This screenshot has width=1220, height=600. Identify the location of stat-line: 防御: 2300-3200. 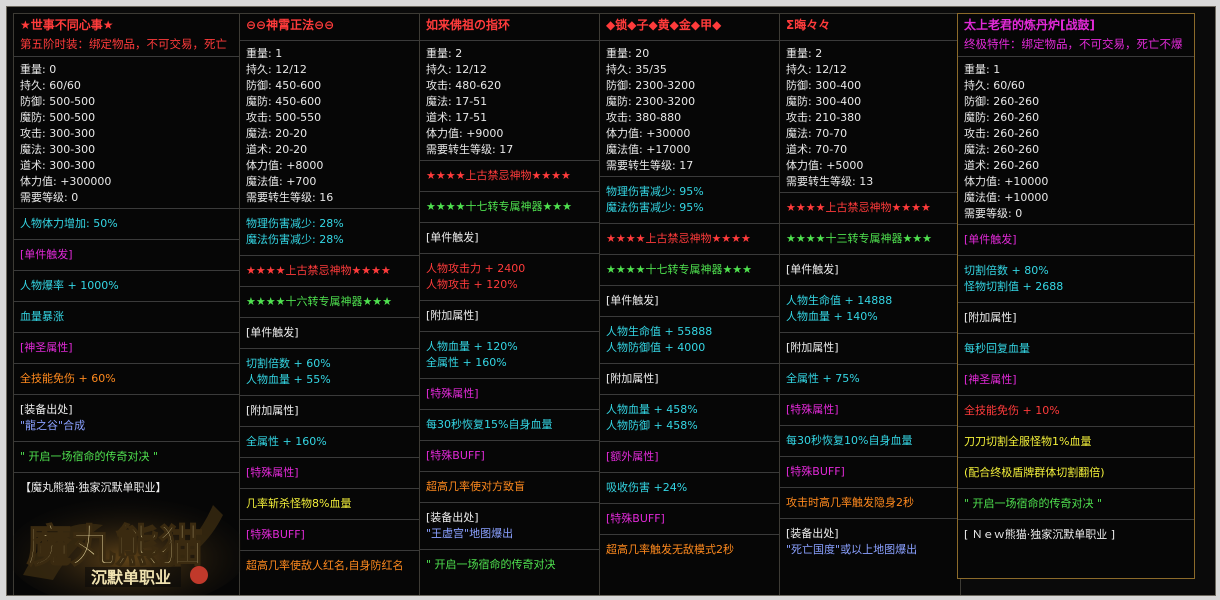
(651, 85).